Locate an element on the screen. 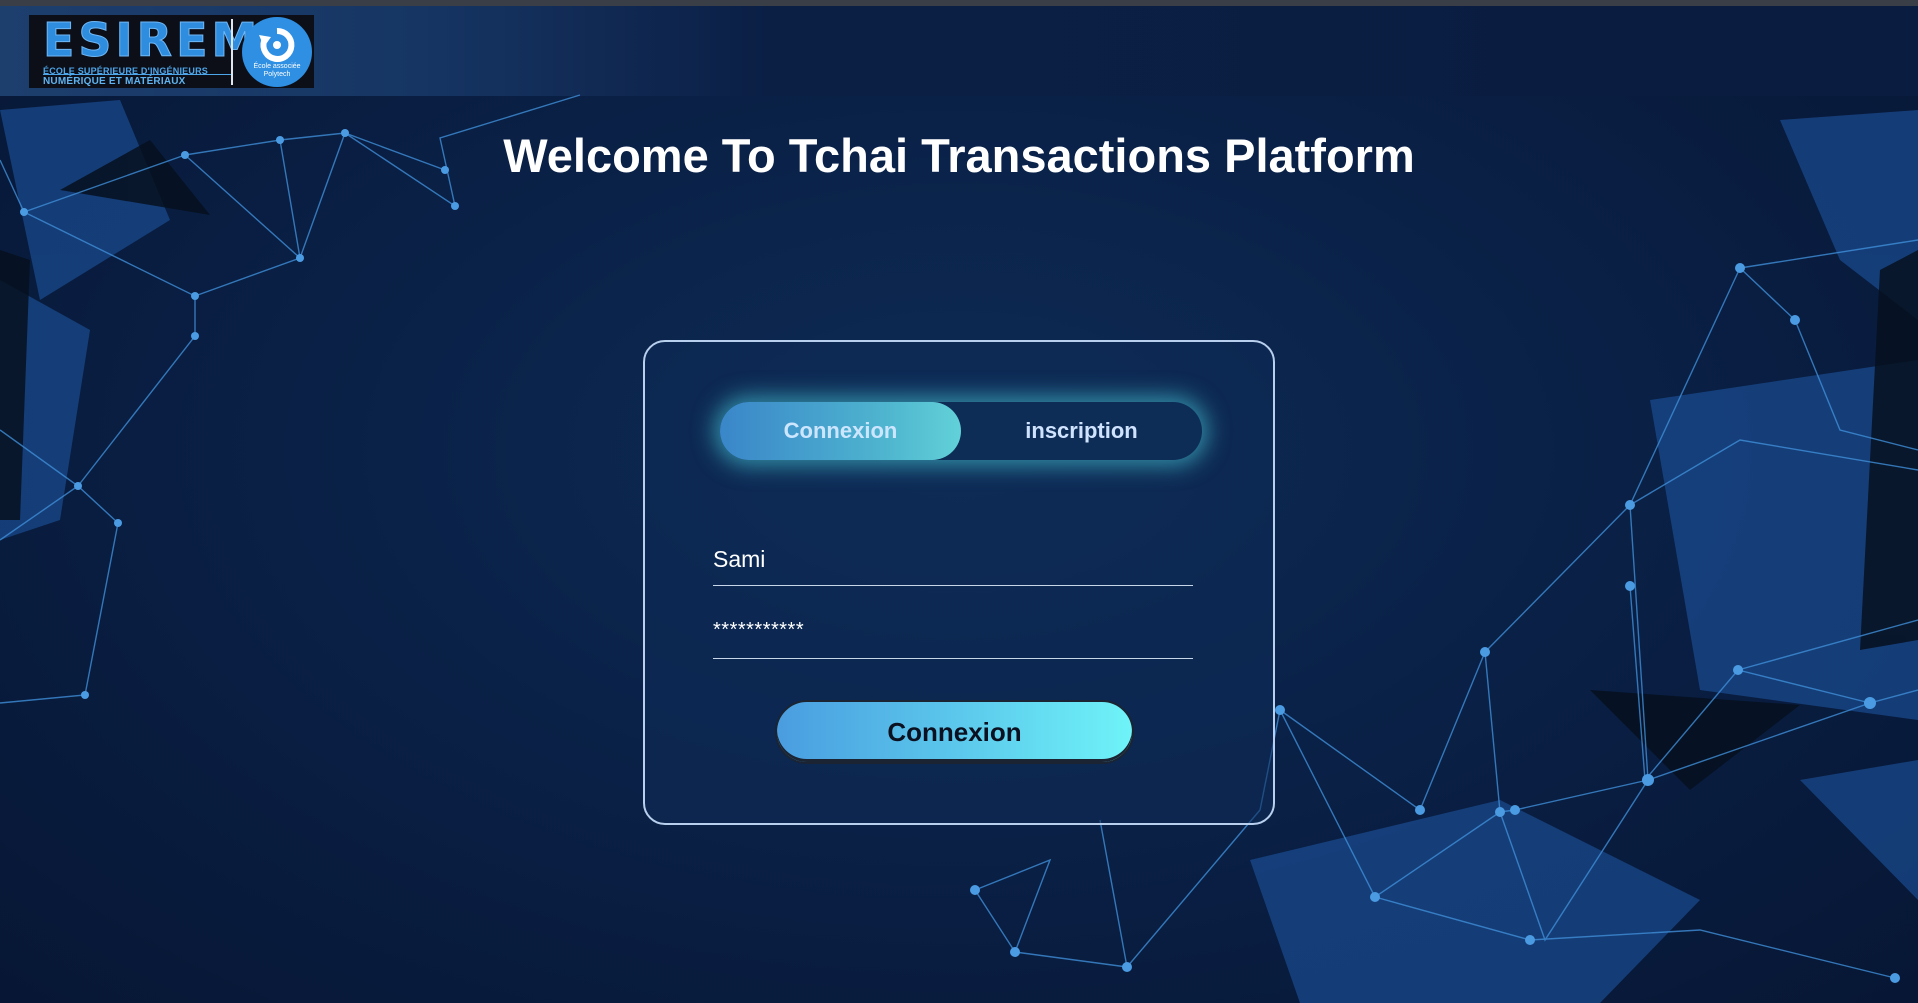 The width and height of the screenshot is (1918, 1003). page-title: Welcome To Tchai Transactions Platform is located at coordinates (959, 155).